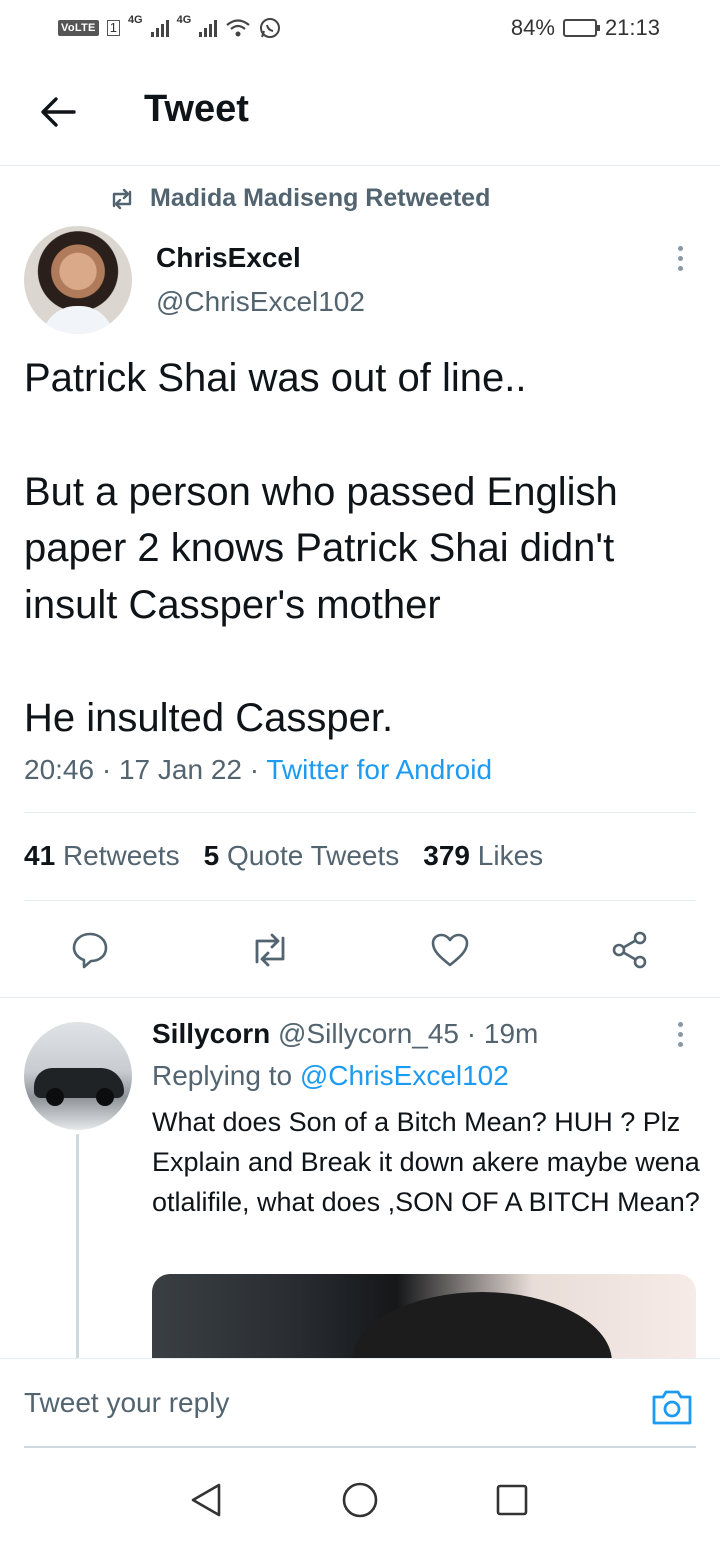 The height and width of the screenshot is (1541, 720). What do you see at coordinates (680, 1034) in the screenshot?
I see `reply-more-button` at bounding box center [680, 1034].